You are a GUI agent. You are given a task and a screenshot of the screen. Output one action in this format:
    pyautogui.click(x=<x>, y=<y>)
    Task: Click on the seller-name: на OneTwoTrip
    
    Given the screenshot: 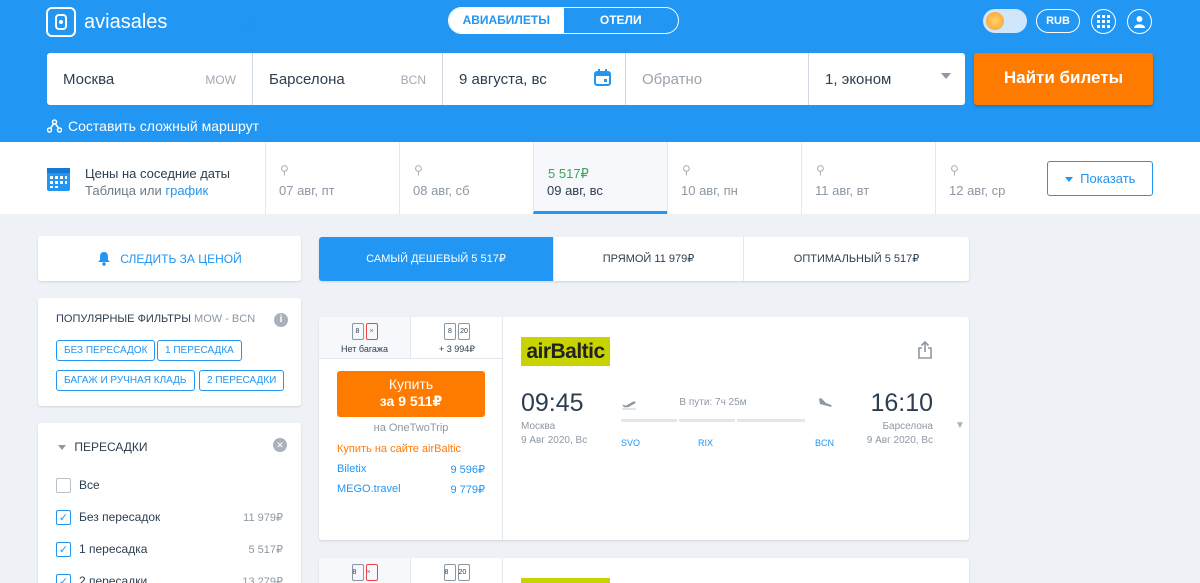 What is the action you would take?
    pyautogui.click(x=411, y=428)
    